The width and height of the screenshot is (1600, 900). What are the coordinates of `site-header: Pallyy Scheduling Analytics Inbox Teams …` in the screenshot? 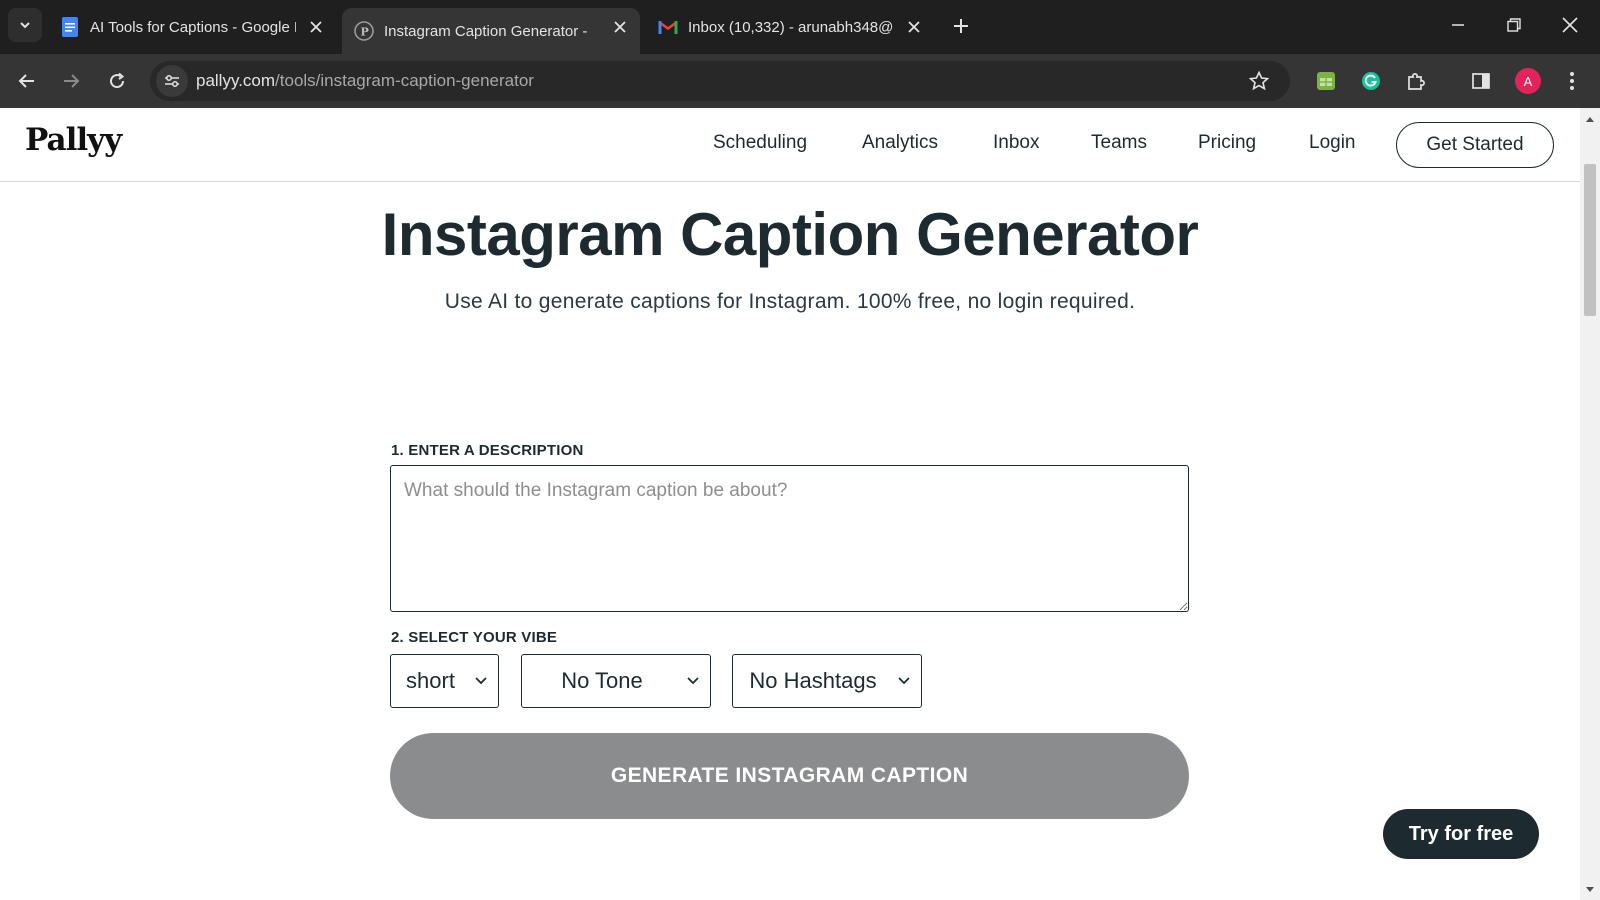 It's located at (790, 145).